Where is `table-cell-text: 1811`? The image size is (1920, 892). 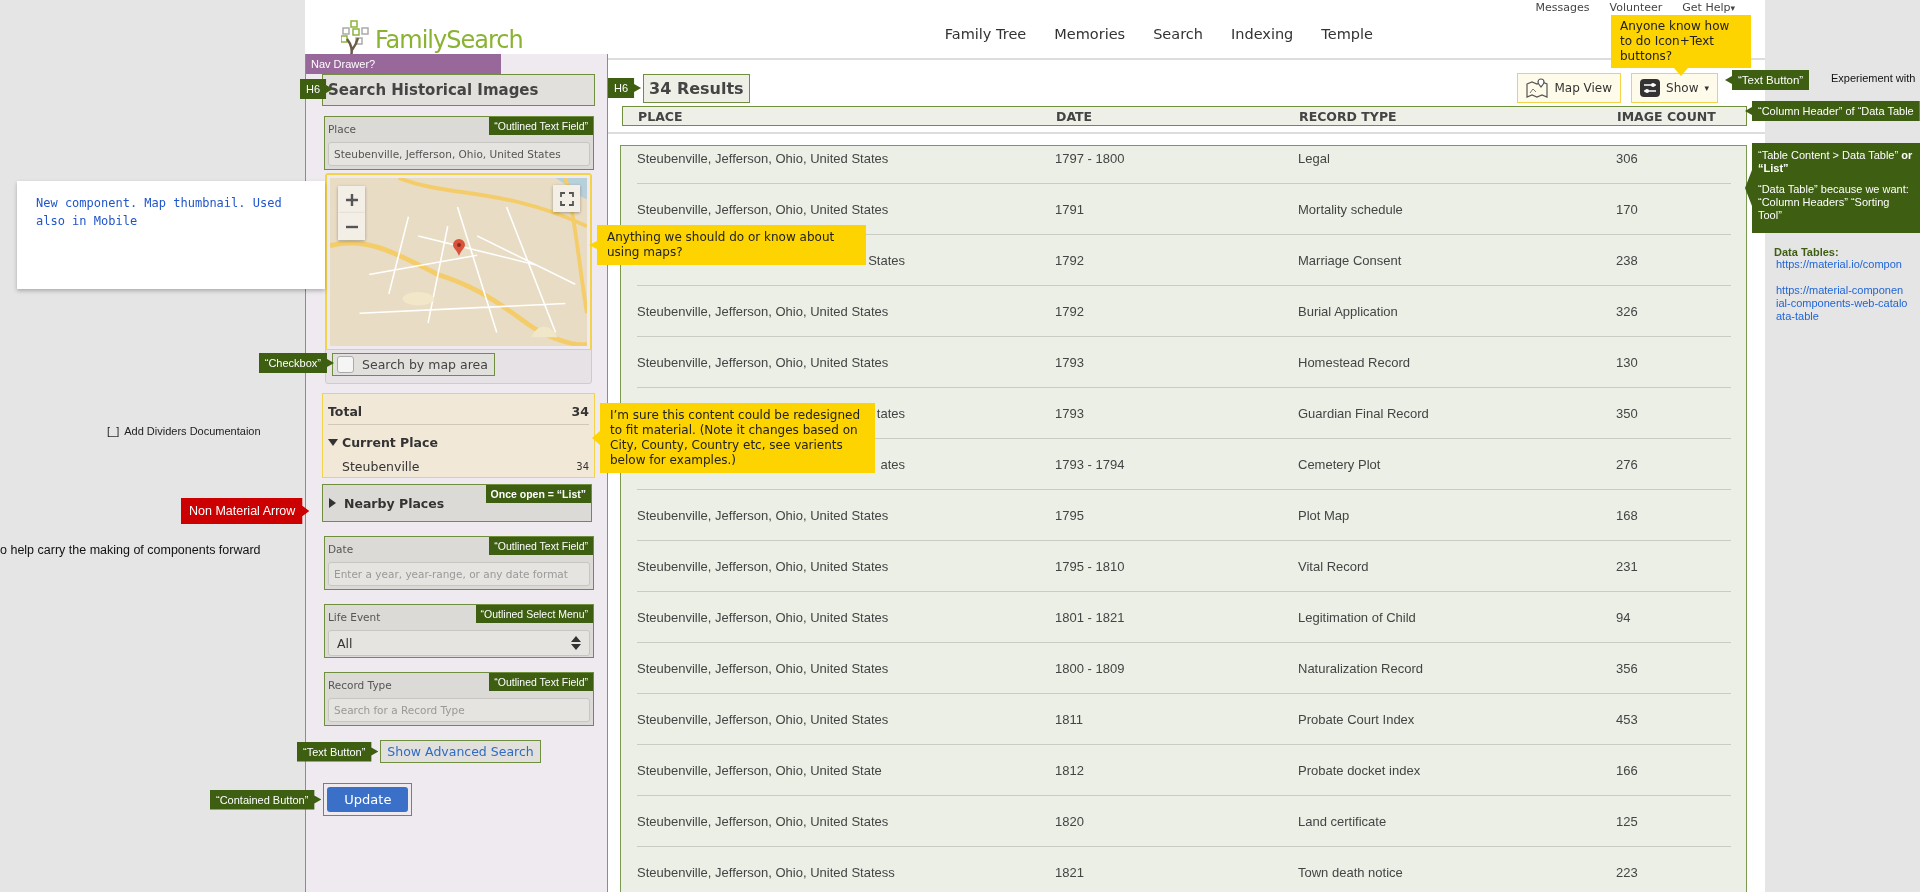 table-cell-text: 1811 is located at coordinates (1069, 719).